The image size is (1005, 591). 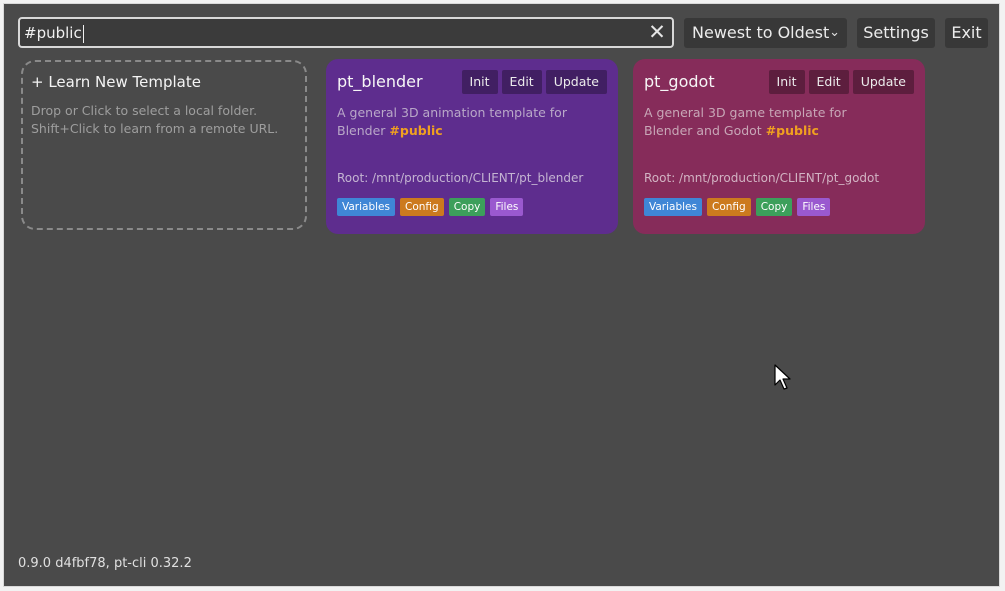 I want to click on template-root-path: Root: /mnt/production/CLIENT/pt_blender, so click(x=460, y=178).